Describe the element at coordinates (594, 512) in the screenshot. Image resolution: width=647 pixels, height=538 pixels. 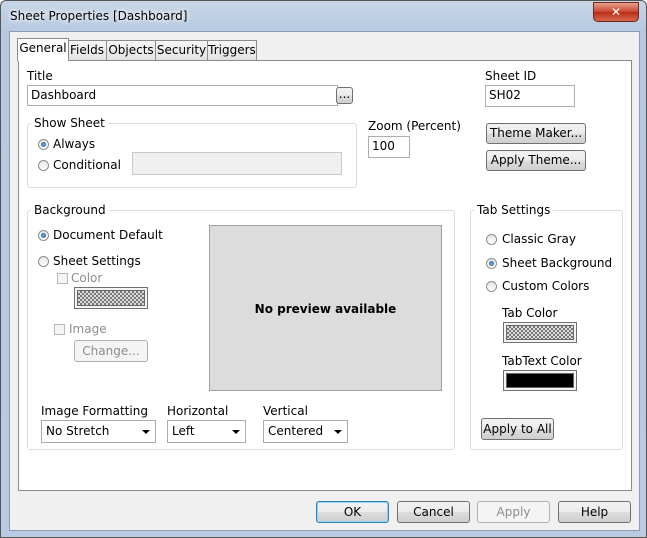
I see `help-button: Help` at that location.